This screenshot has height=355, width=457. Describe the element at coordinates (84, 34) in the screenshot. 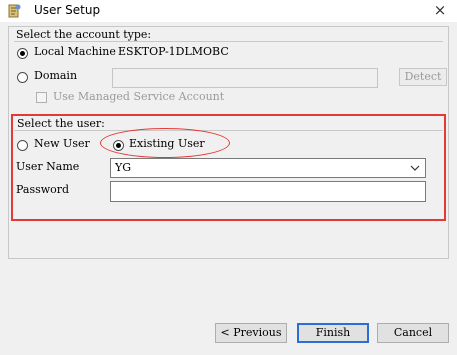

I see `account-type-heading: Select the account type:` at that location.